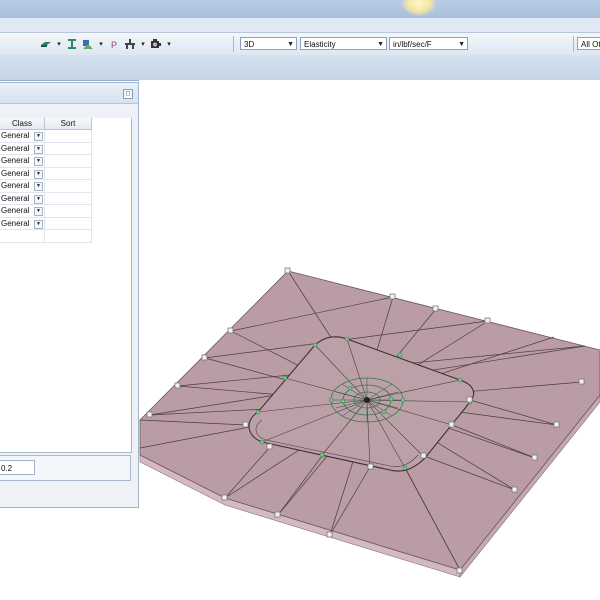 The width and height of the screenshot is (600, 600). I want to click on document-tab-band, so click(300, 68).